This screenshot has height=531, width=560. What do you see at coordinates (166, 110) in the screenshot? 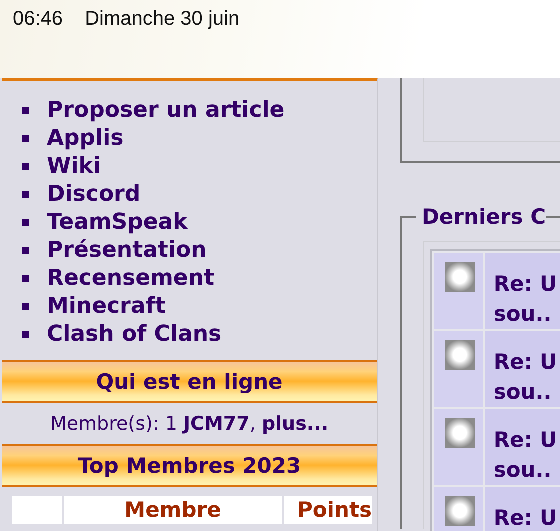
I see `menu-link: Proposer un article` at bounding box center [166, 110].